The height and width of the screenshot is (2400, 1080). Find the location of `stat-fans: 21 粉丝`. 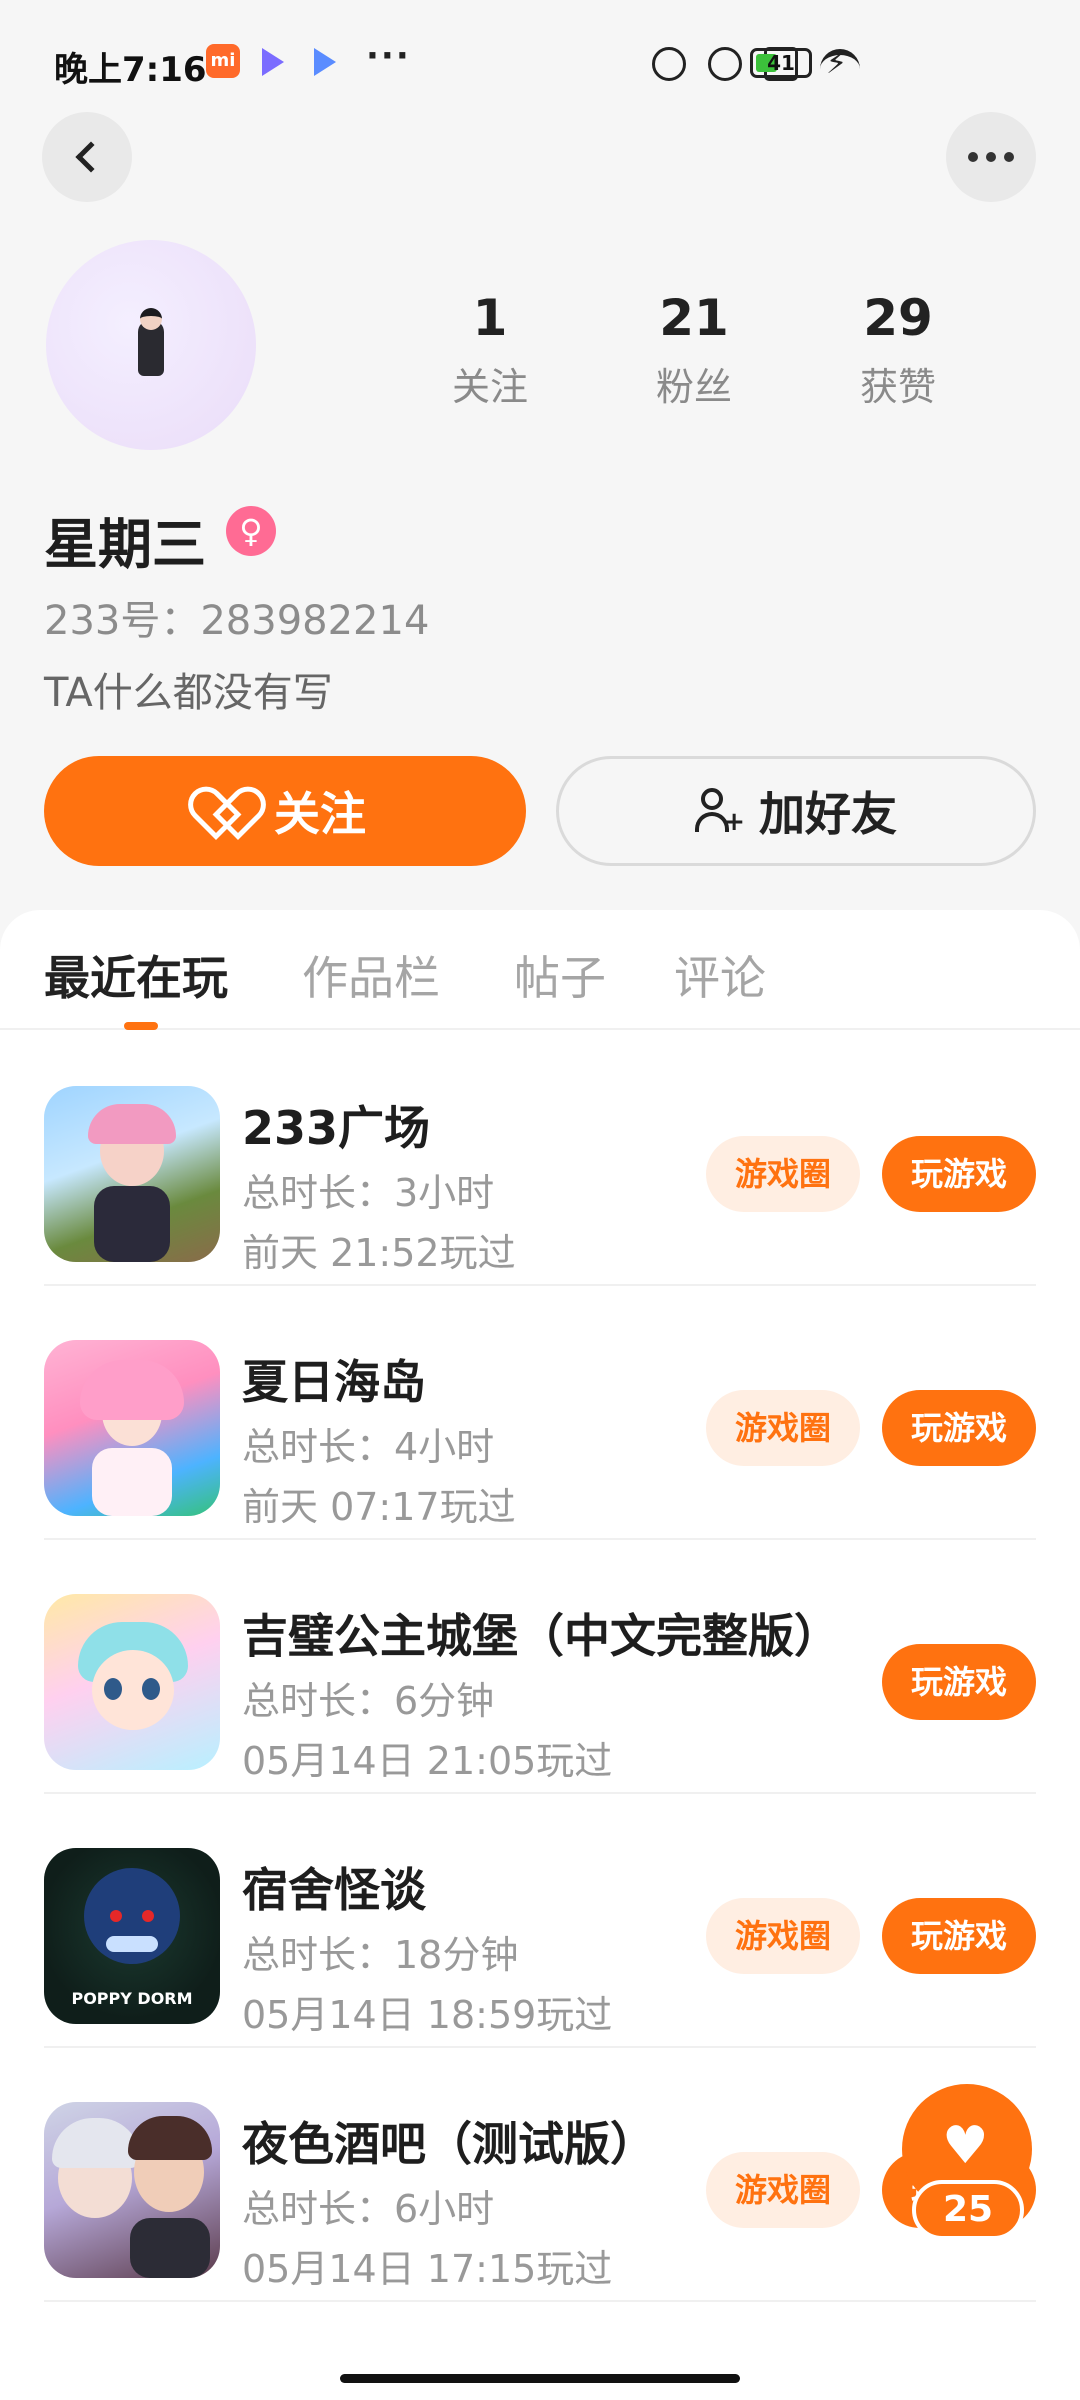

stat-fans: 21 粉丝 is located at coordinates (694, 349).